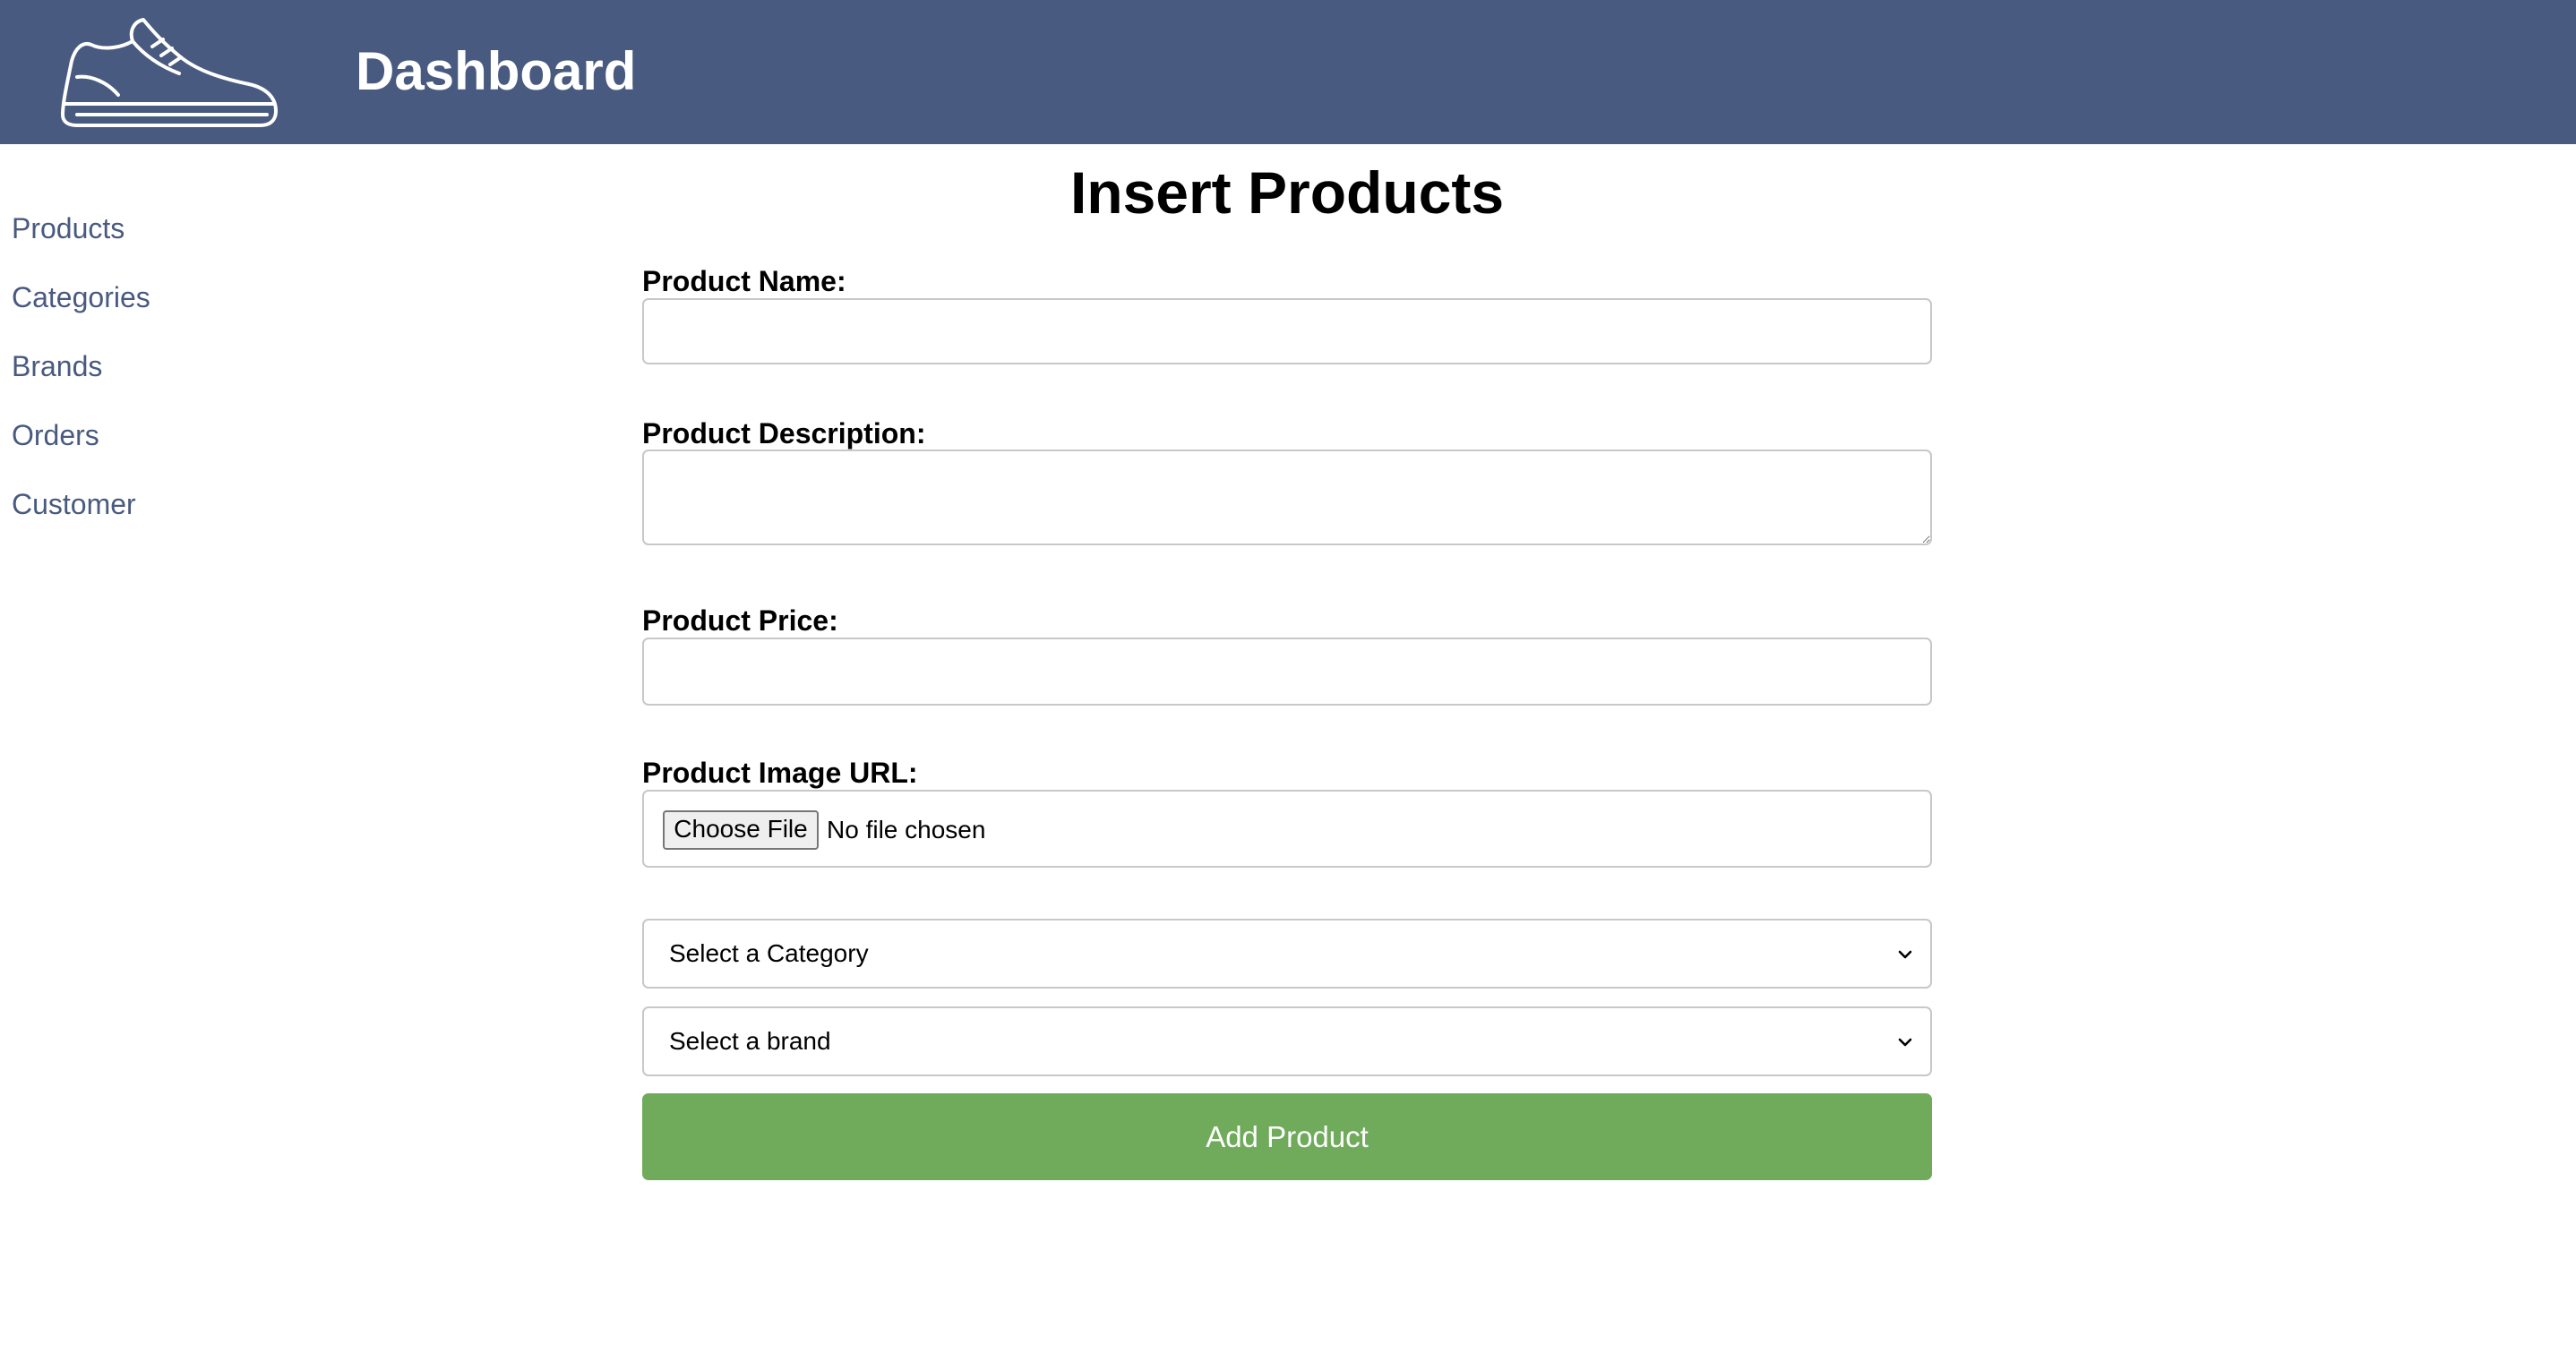 This screenshot has height=1370, width=2576. What do you see at coordinates (1287, 829) in the screenshot?
I see `product-image-file-input: Choose File No file chosen` at bounding box center [1287, 829].